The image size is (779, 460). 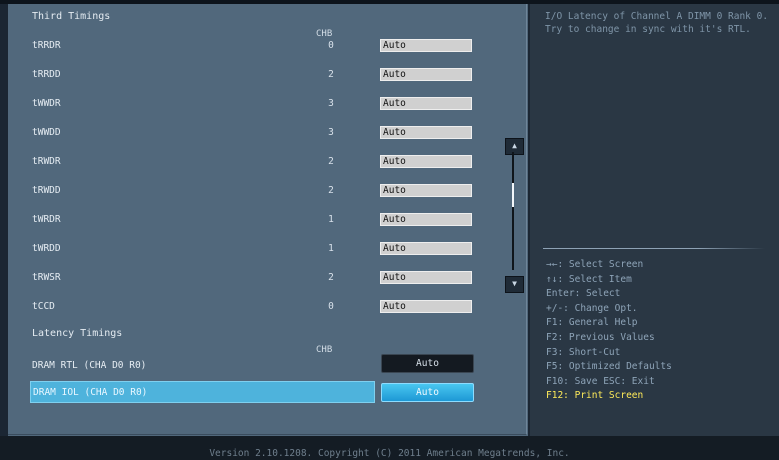 I want to click on key-select-screen: →←: Select Screen, so click(x=595, y=264).